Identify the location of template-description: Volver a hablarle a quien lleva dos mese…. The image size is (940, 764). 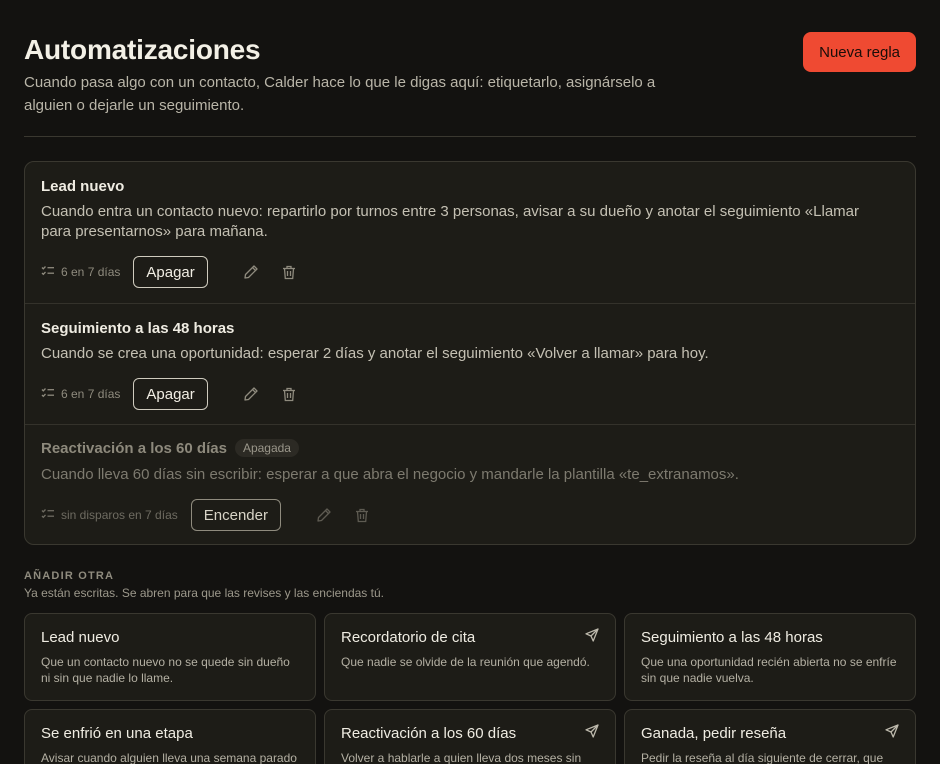
(461, 757).